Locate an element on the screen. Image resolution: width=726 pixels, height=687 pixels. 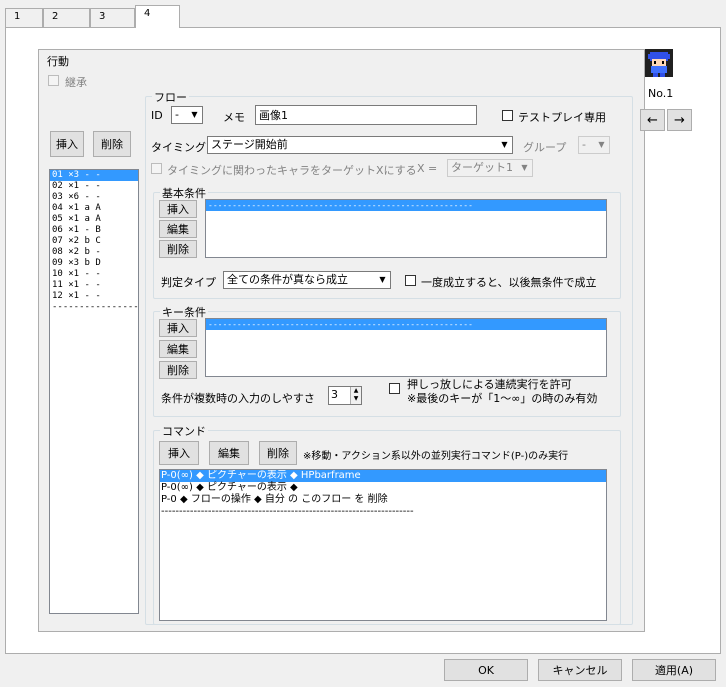
command-insert-button: 挿入 is located at coordinates (179, 453).